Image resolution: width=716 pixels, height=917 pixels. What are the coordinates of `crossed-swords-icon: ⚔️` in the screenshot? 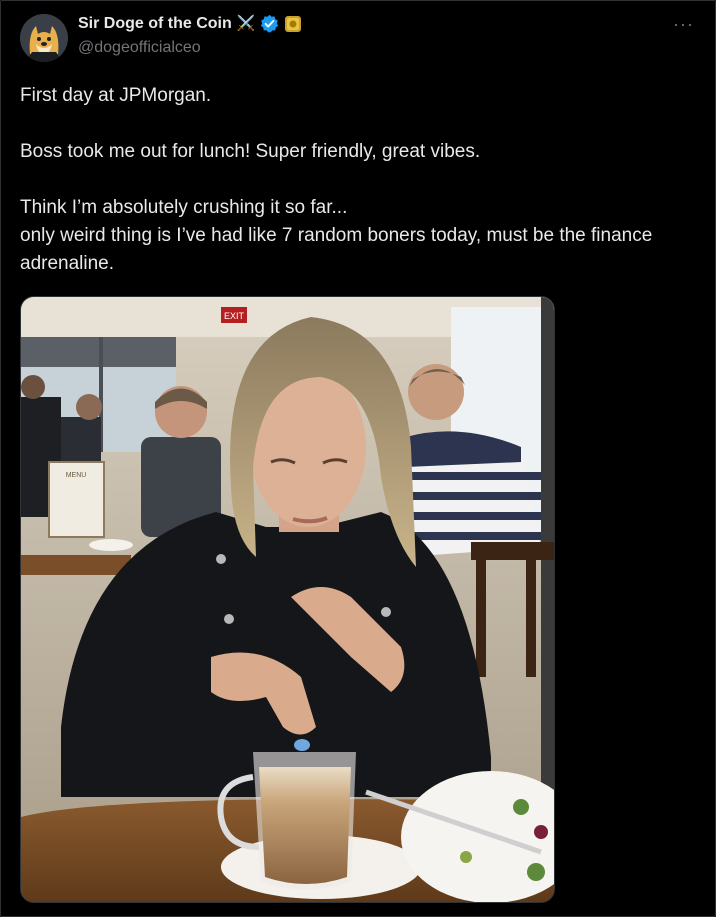 It's located at (246, 23).